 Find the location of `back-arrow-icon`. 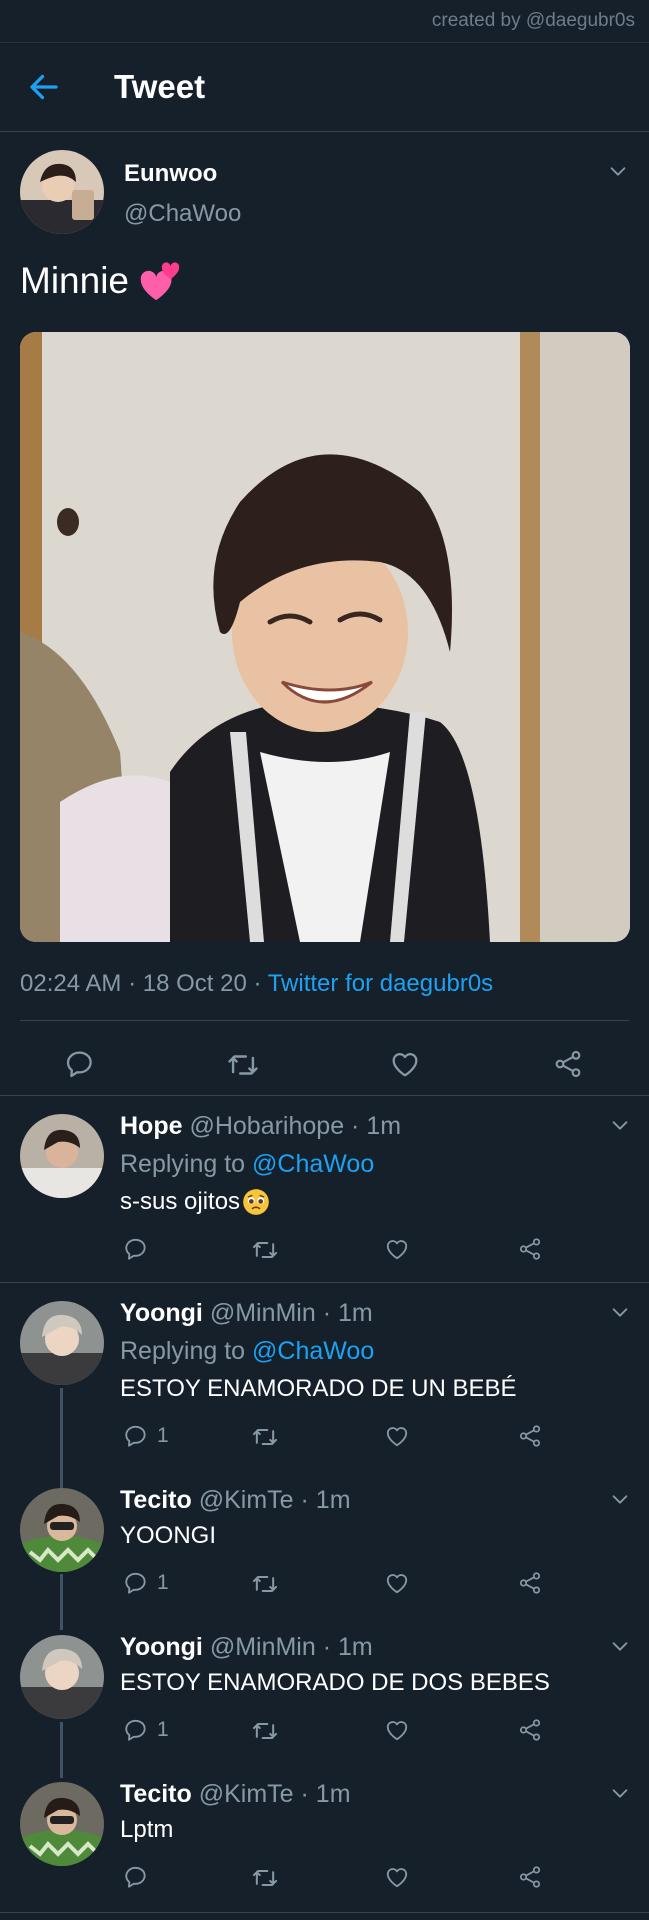

back-arrow-icon is located at coordinates (44, 87).